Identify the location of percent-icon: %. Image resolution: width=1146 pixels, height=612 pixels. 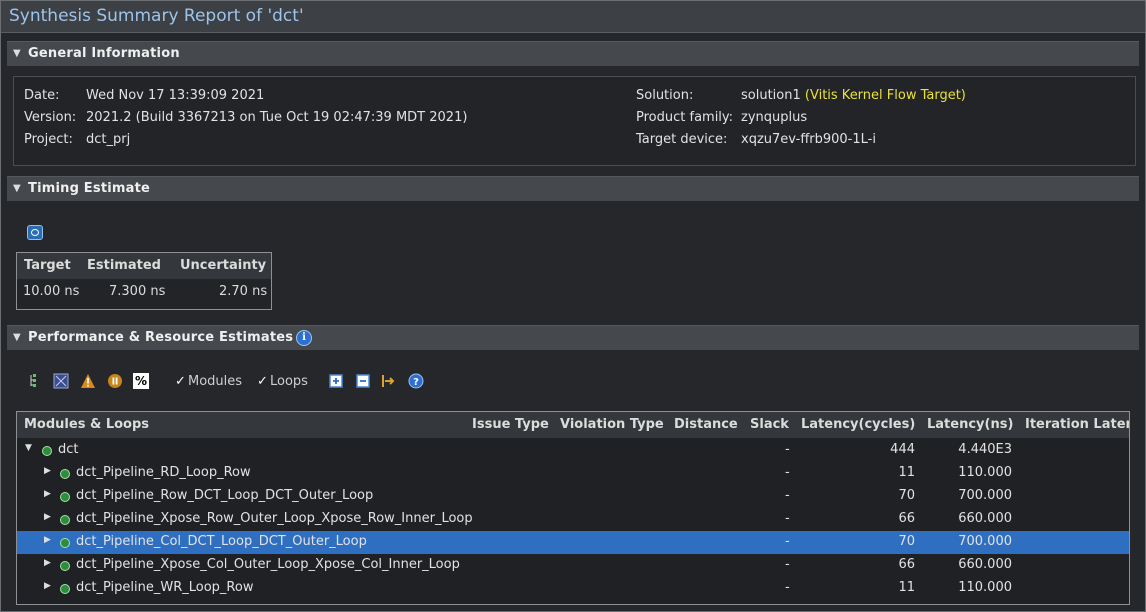
(141, 381).